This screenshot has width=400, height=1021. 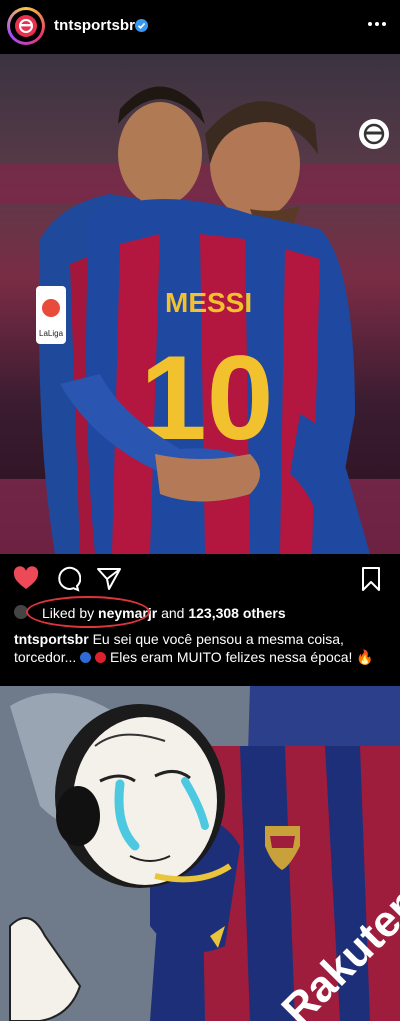 I want to click on profile-avatar, so click(x=26, y=26).